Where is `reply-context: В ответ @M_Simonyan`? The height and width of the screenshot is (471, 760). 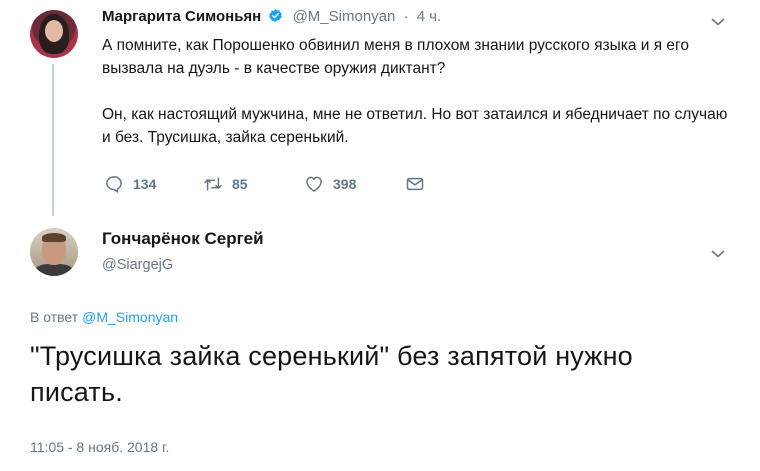
reply-context: В ответ @M_Simonyan is located at coordinates (104, 317).